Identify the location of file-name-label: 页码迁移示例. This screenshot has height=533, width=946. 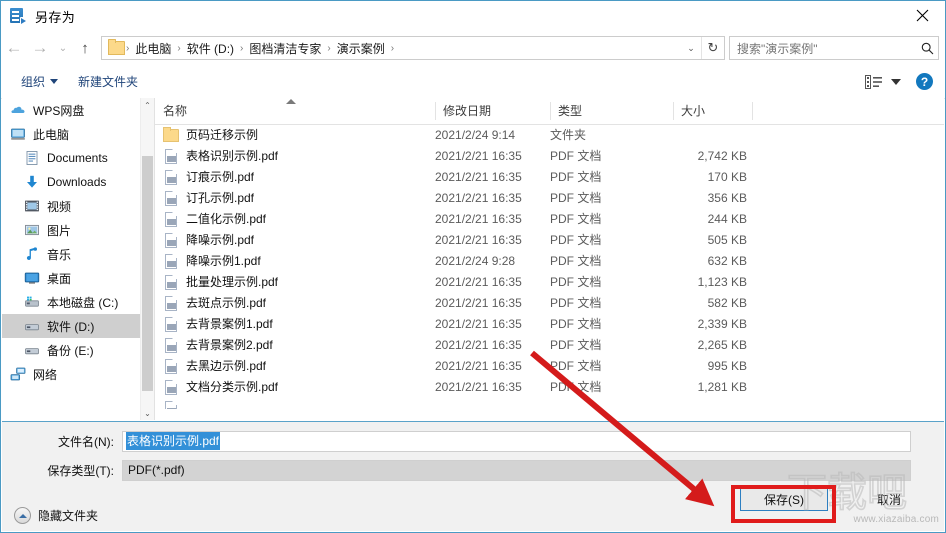
(222, 135).